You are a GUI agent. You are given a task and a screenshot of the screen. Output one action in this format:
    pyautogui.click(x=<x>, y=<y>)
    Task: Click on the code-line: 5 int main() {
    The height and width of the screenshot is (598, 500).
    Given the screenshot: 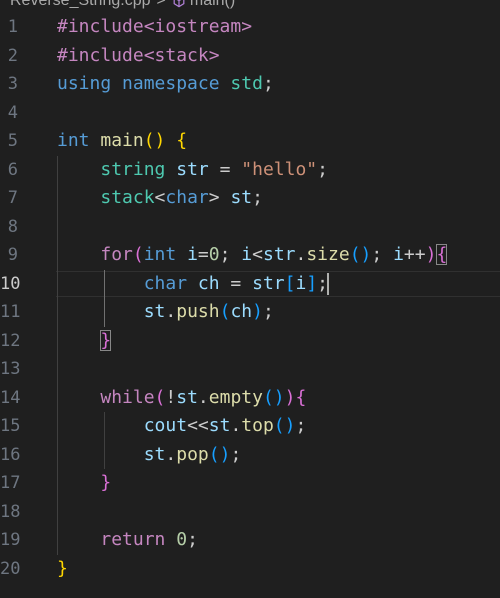 What is the action you would take?
    pyautogui.click(x=250, y=141)
    